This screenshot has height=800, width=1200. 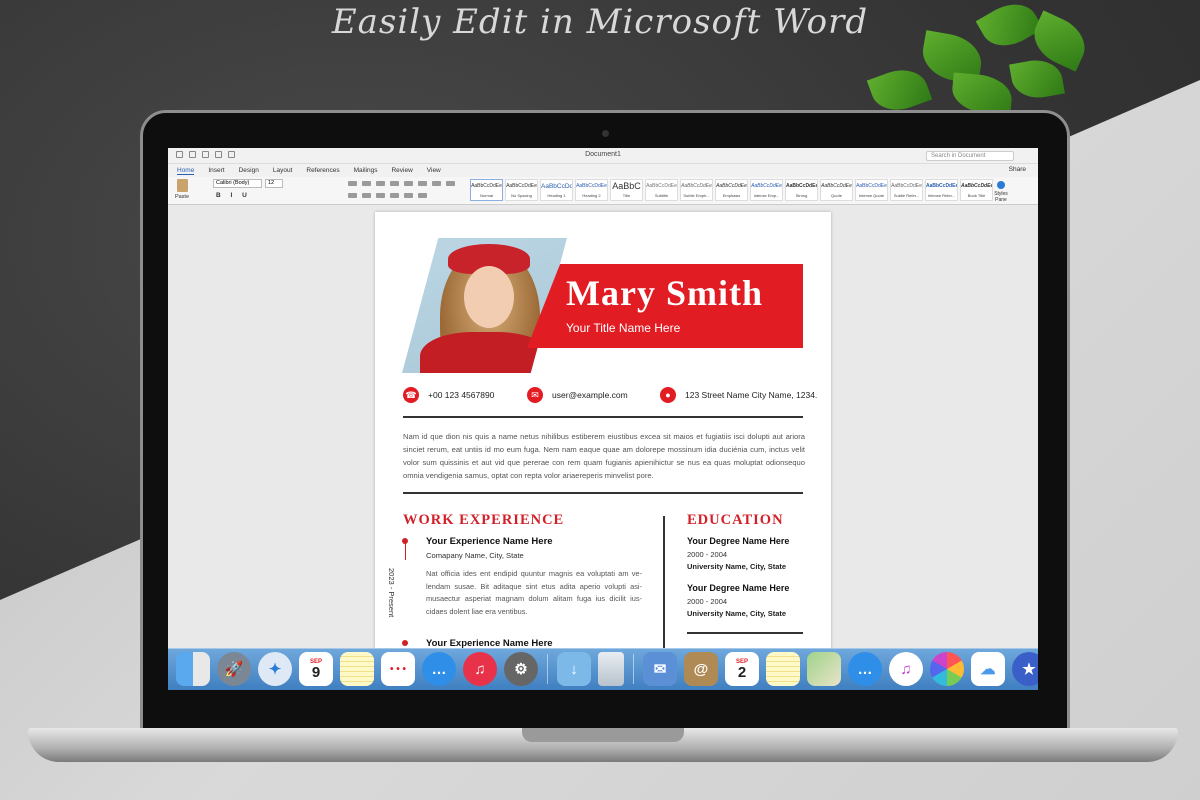 I want to click on experience-date: 2023 - Present, so click(x=391, y=593).